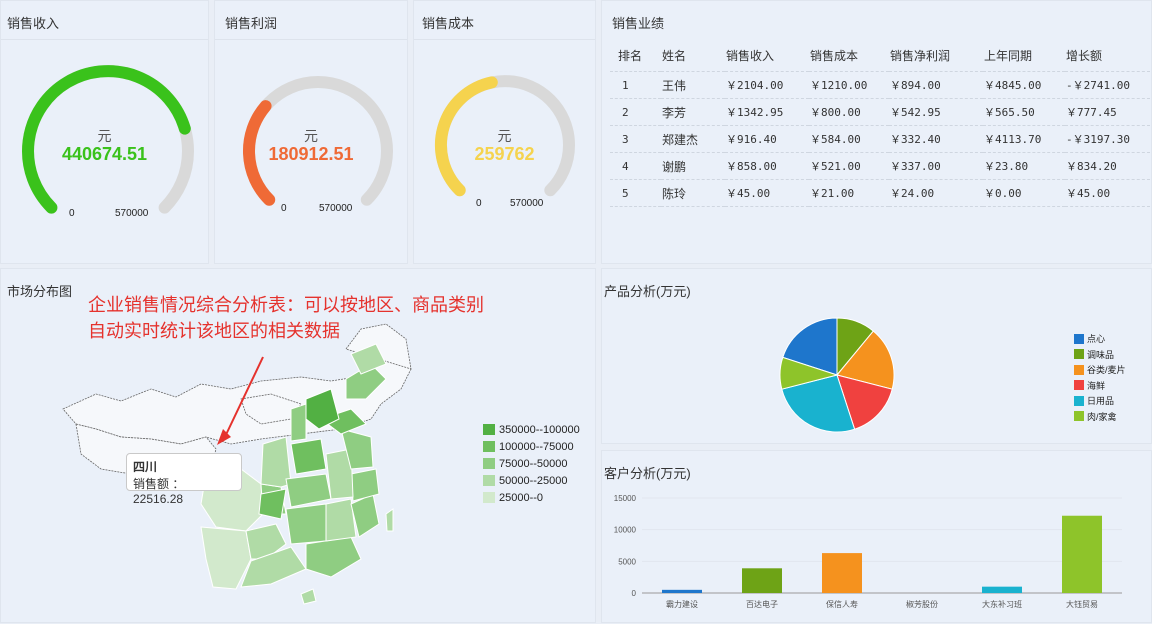 Image resolution: width=1152 pixels, height=624 pixels. Describe the element at coordinates (693, 193) in the screenshot. I see `cell-name: 陈玲` at that location.